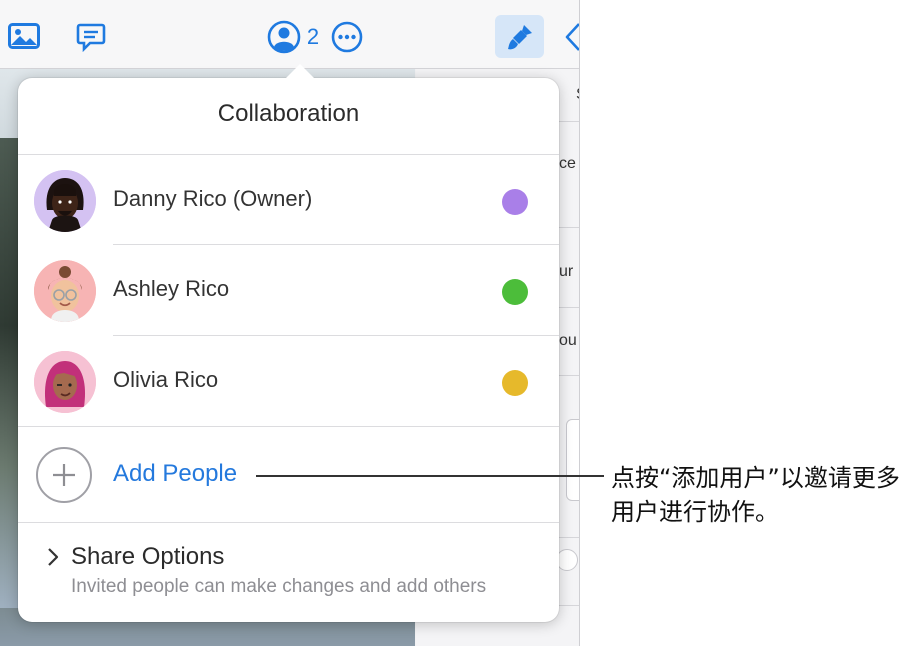  Describe the element at coordinates (10, 373) in the screenshot. I see `document-image-strip` at that location.